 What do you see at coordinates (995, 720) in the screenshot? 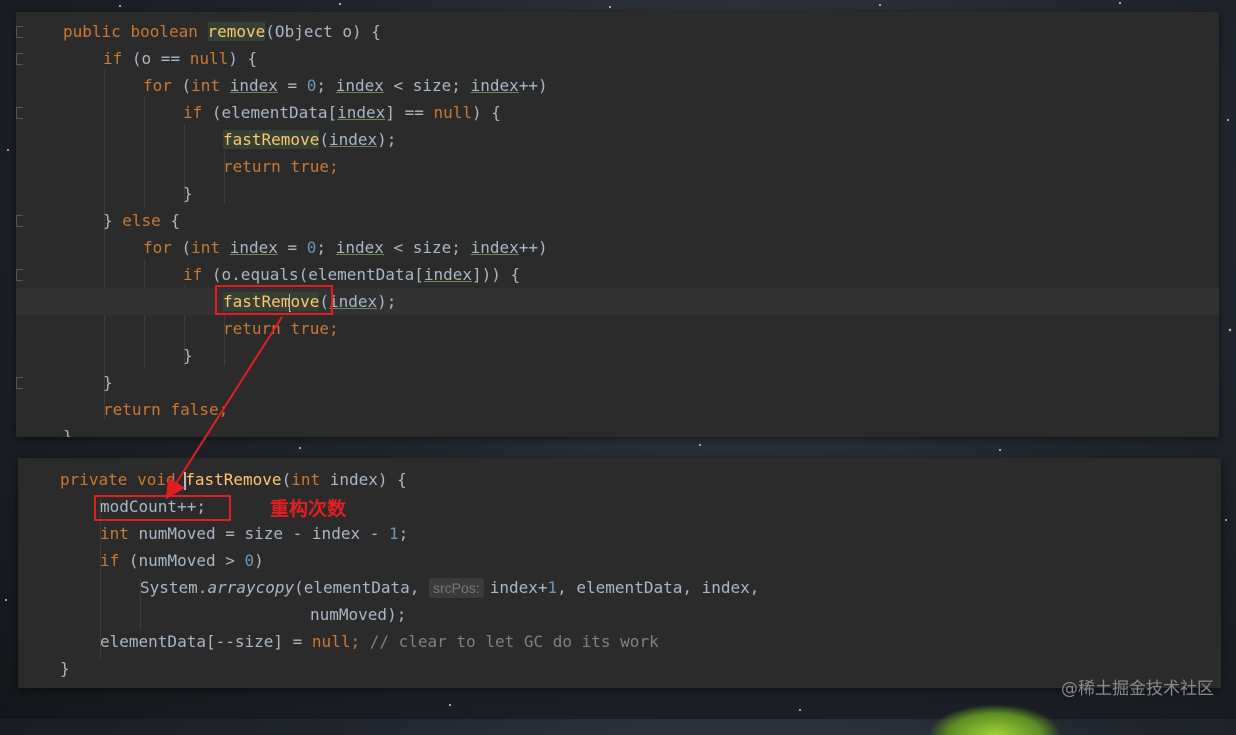
I see `plant-silhouette` at bounding box center [995, 720].